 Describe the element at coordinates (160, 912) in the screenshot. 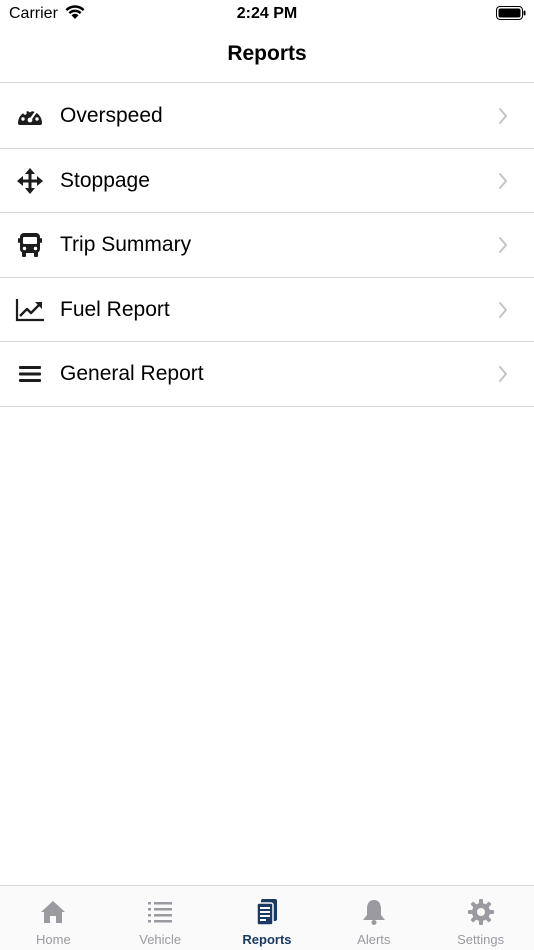

I see `list-icon` at that location.